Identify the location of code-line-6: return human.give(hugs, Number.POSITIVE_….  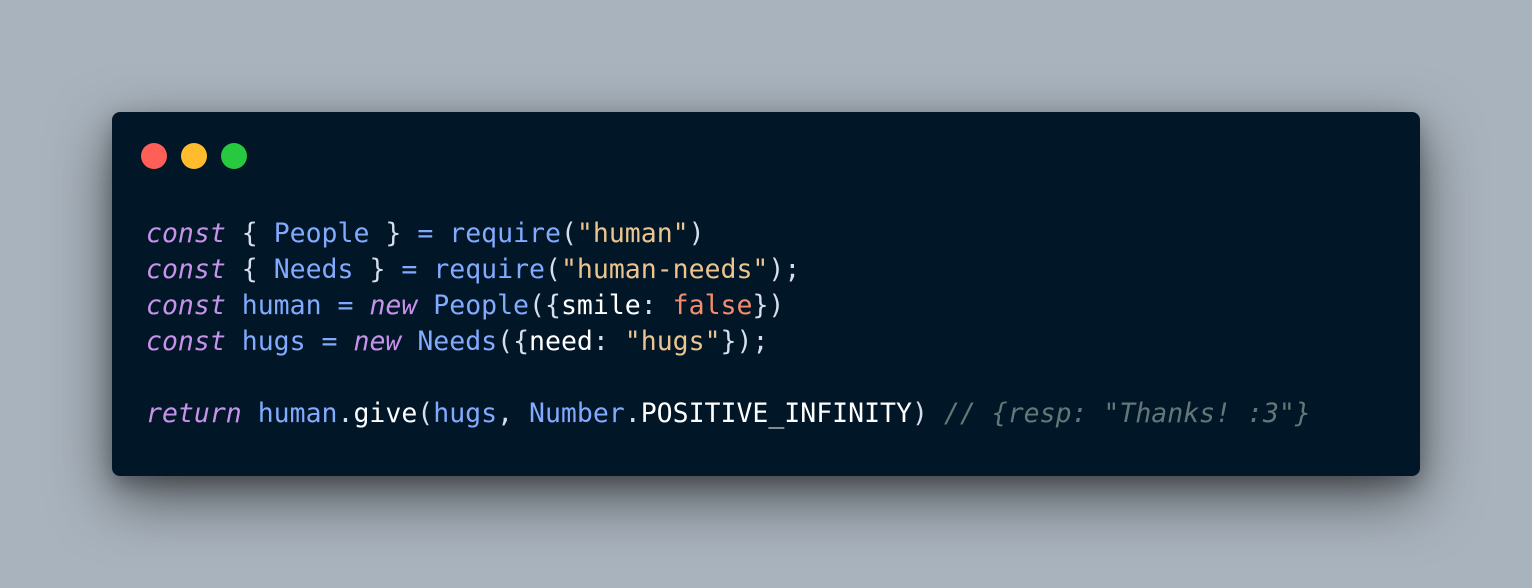
(728, 414).